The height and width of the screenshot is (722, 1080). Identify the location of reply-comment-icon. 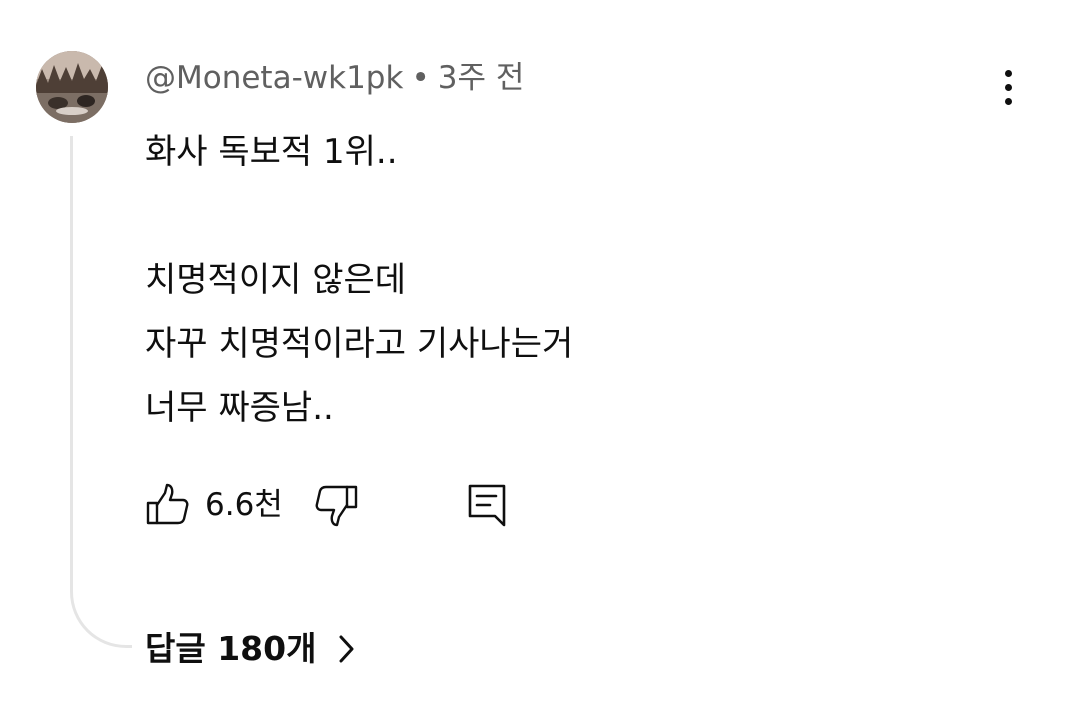
(487, 505).